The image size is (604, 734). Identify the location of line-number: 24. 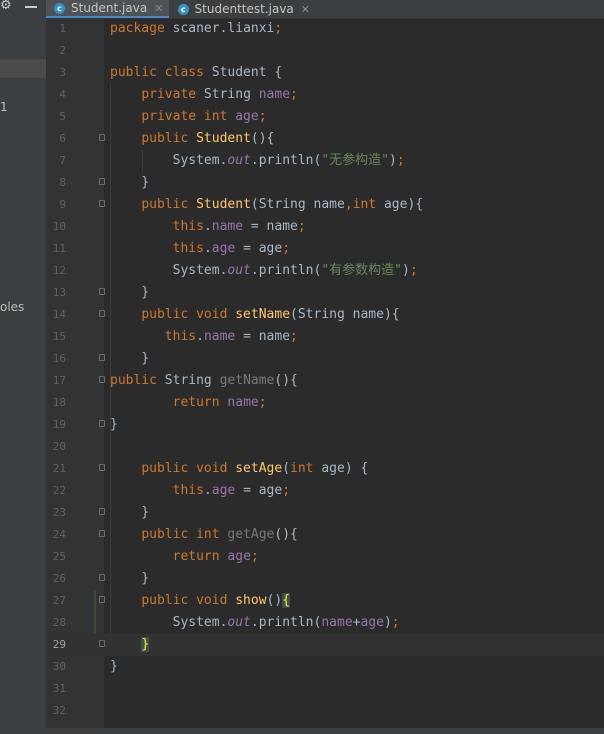
(56, 535).